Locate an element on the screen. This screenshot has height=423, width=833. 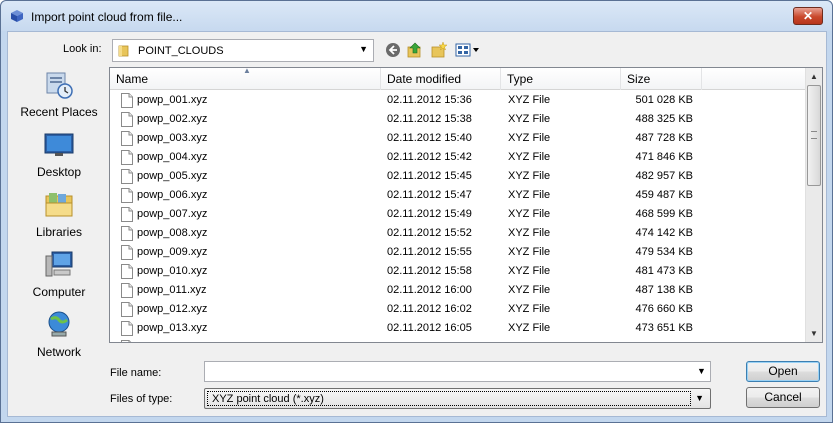
open-button: Open is located at coordinates (783, 371).